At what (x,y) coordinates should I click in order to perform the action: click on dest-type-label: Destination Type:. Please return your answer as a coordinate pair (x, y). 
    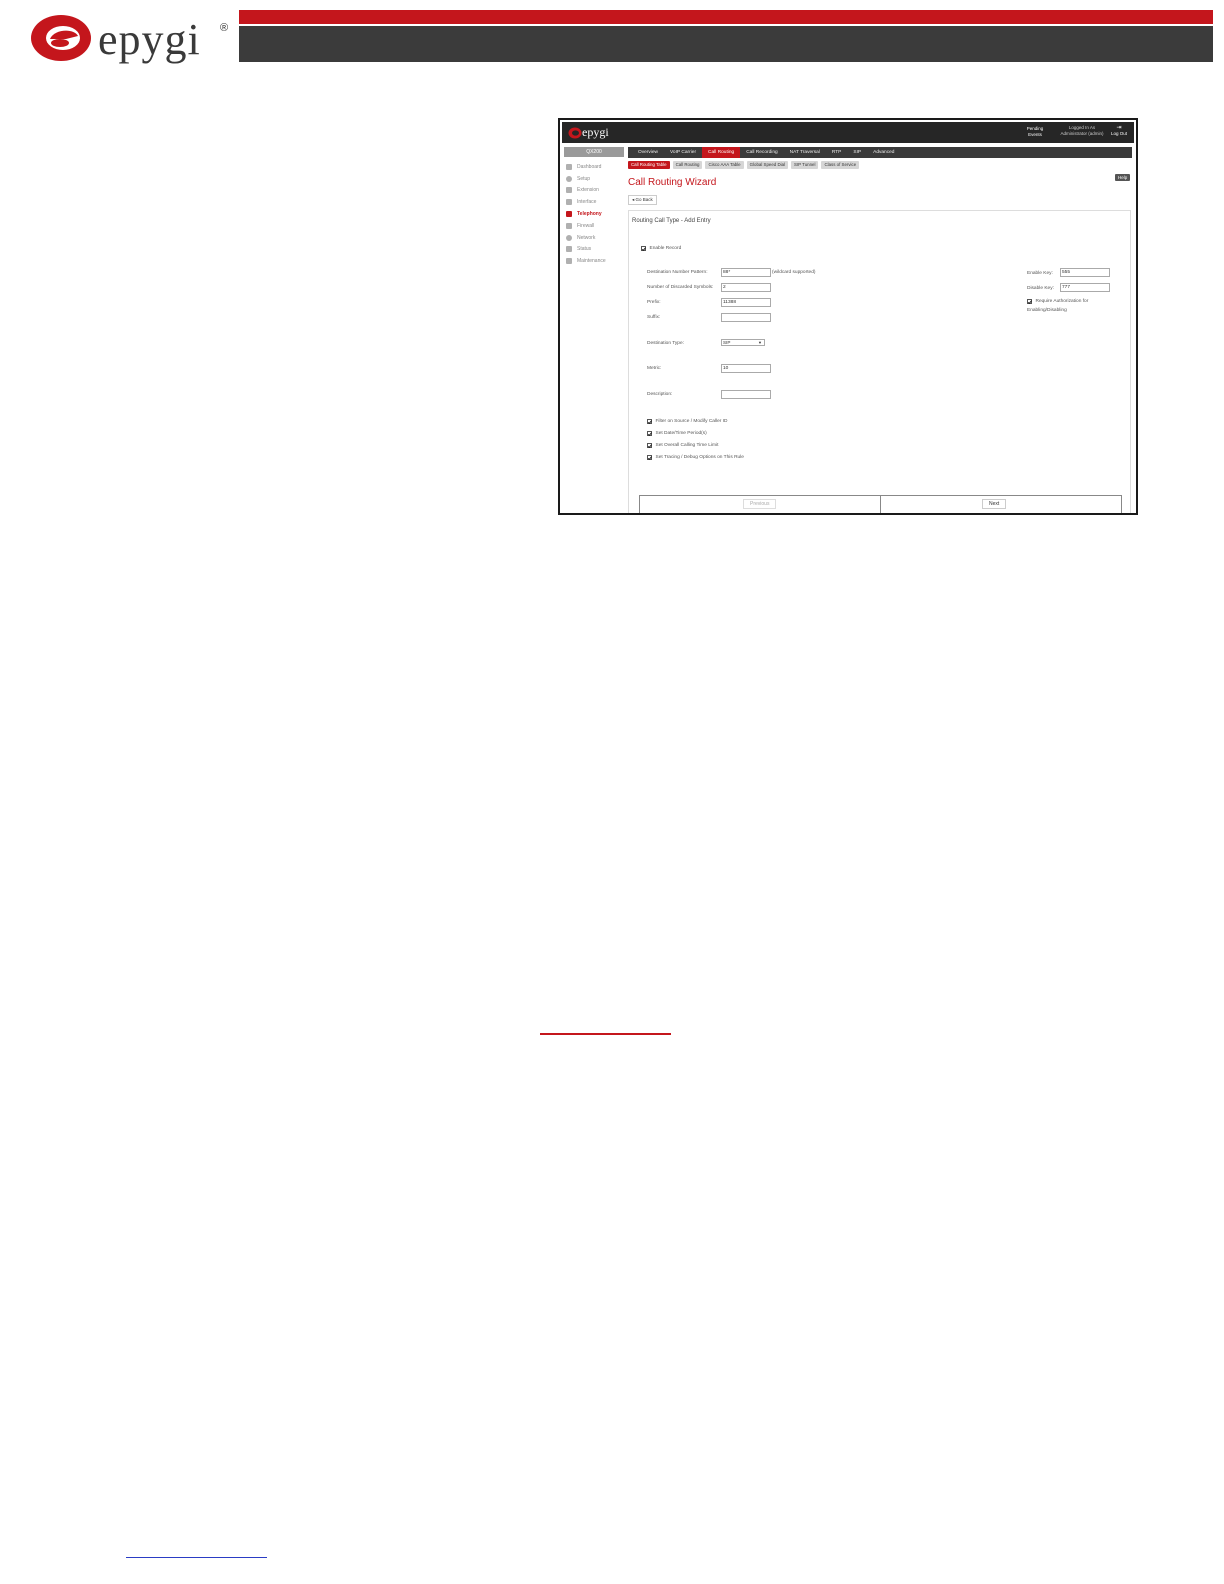
    Looking at the image, I should click on (665, 343).